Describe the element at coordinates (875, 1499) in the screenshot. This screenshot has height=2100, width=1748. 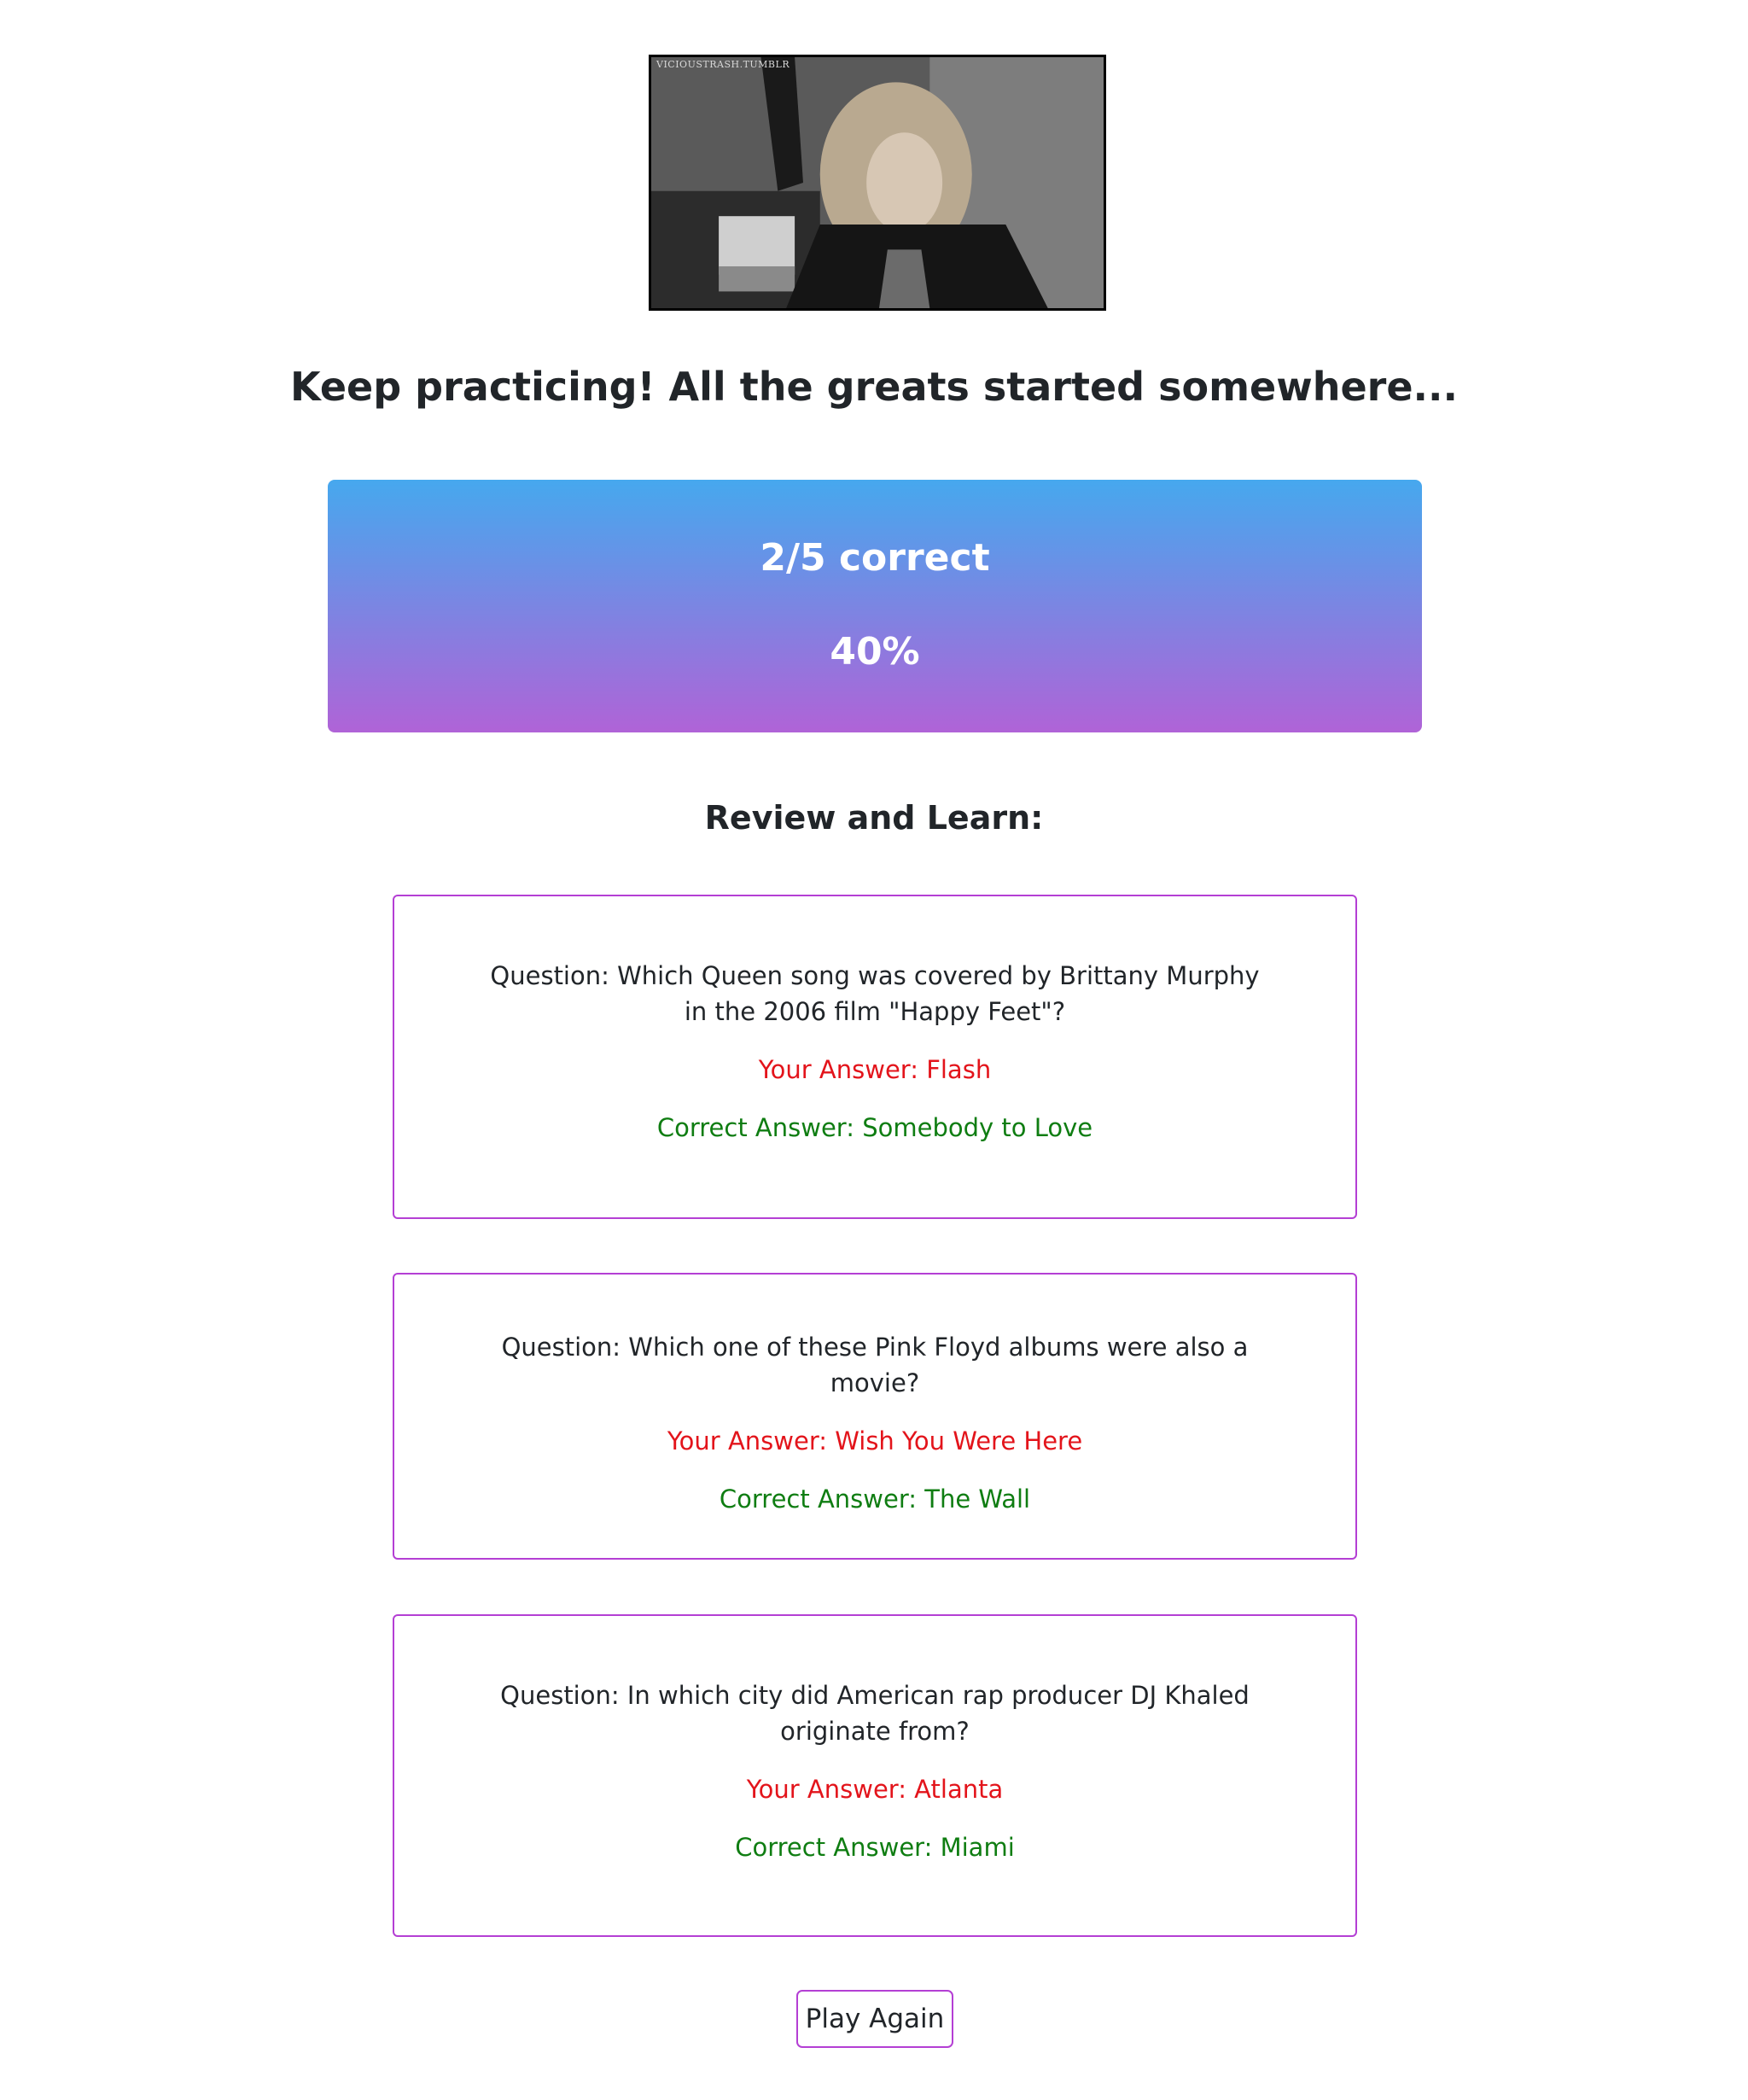
I see `correct-answer: Correct Answer: The Wall` at that location.